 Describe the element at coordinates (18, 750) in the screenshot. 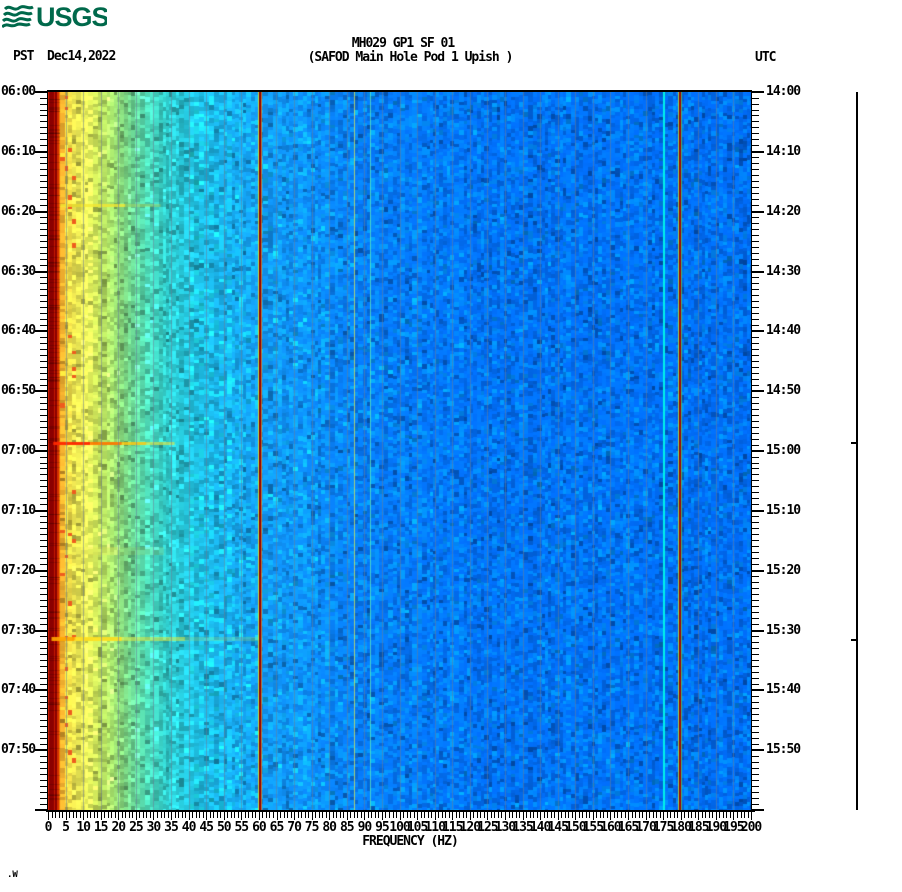

I see `left-time-label: 07:50` at that location.